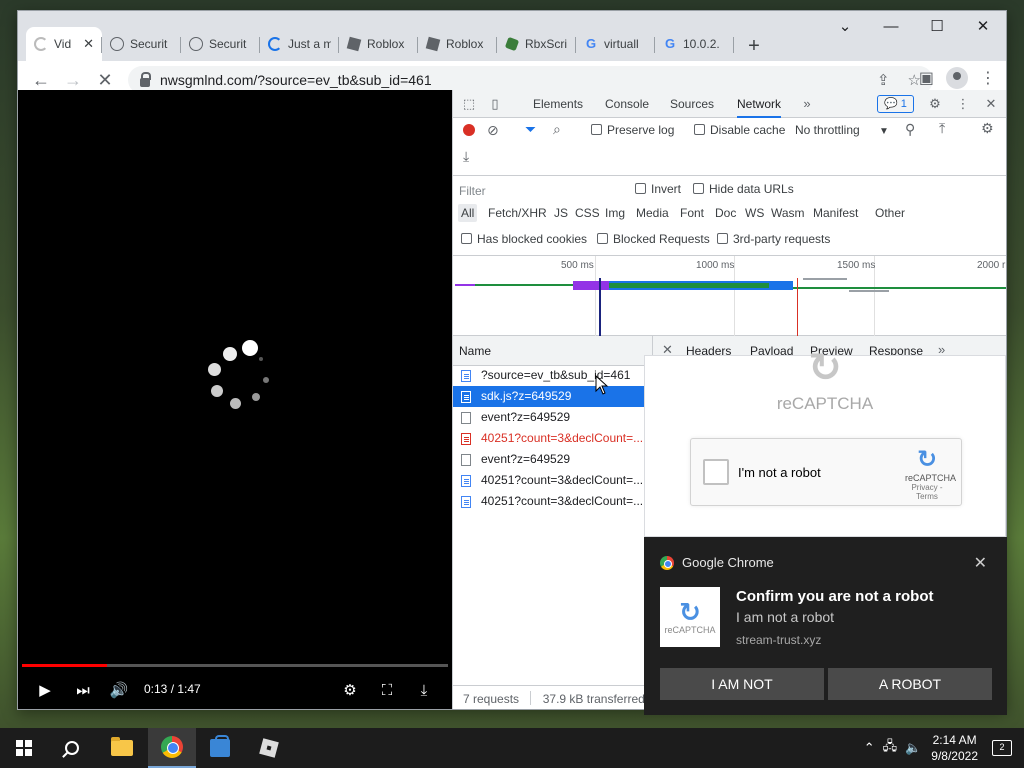 The height and width of the screenshot is (768, 1024). I want to click on type-filter-js: JS, so click(561, 213).